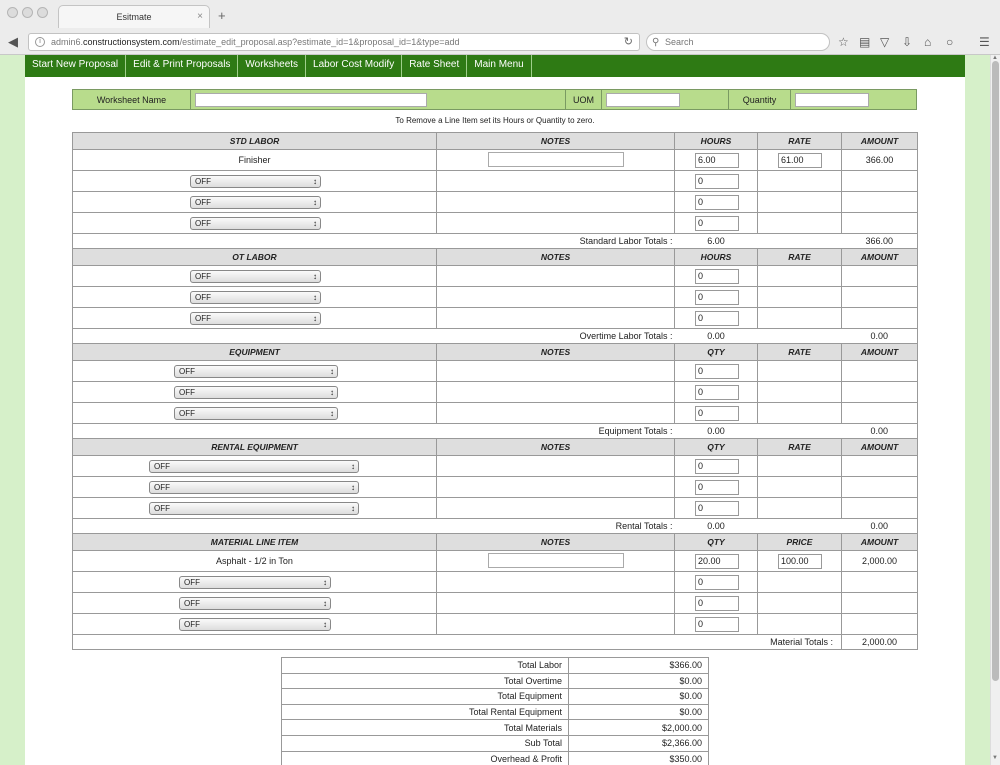  What do you see at coordinates (495, 352) in the screenshot?
I see `section-header-eq: EQUIPMENT NOTES QTY RATE AMOUNT` at bounding box center [495, 352].